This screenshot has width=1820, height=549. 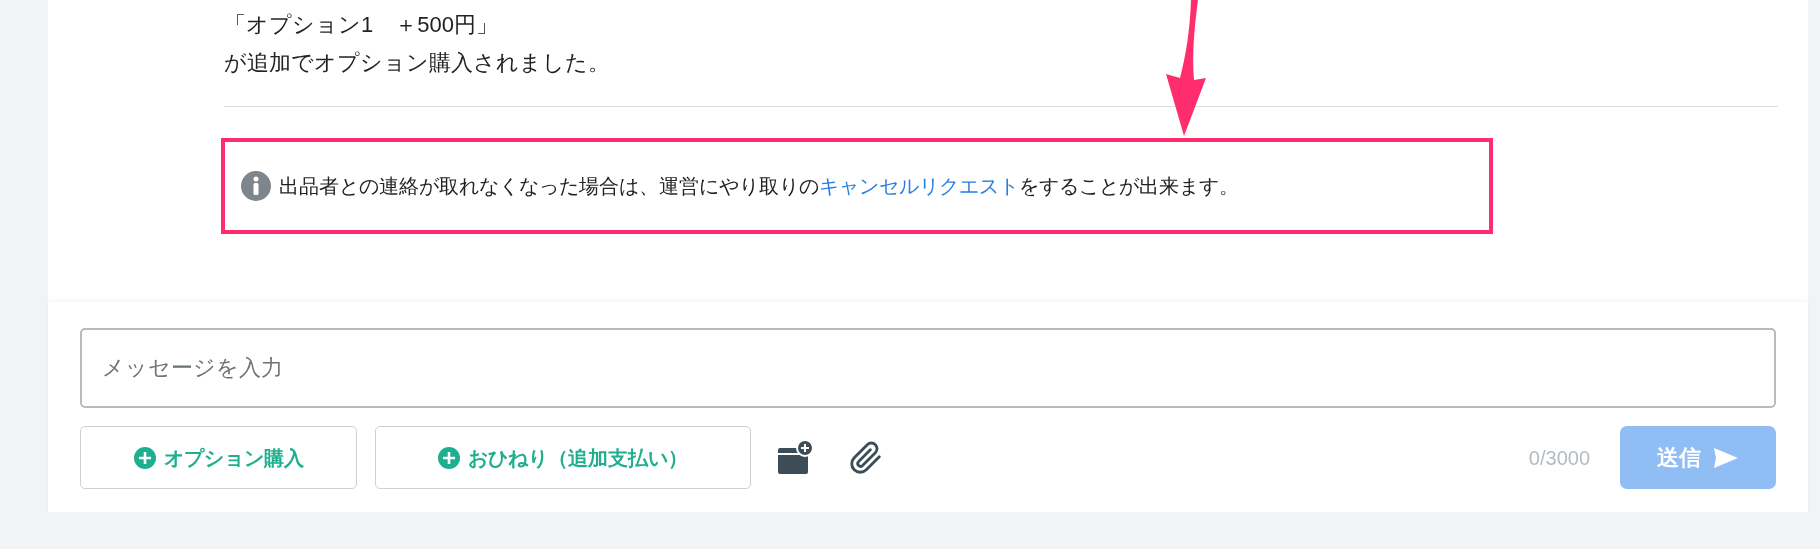 I want to click on cancel-request-link: キャンセルリクエスト, so click(x=919, y=186).